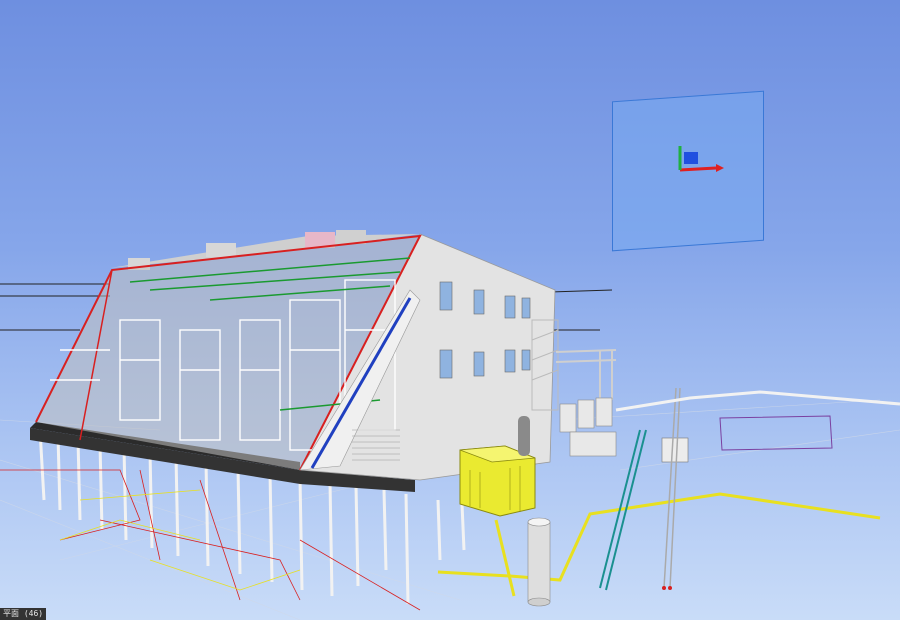 This screenshot has width=900, height=620. What do you see at coordinates (586, 374) in the screenshot?
I see `pipe-rack` at bounding box center [586, 374].